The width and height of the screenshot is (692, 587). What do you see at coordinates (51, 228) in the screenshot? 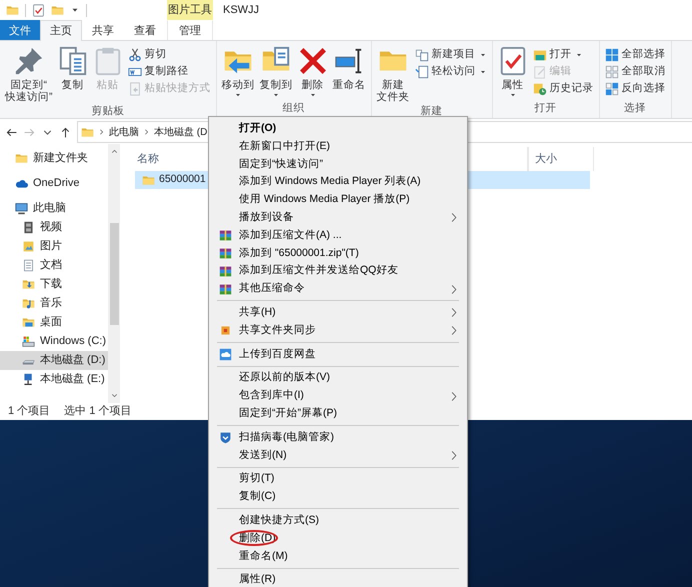
I see `nav-item-label: 视频` at bounding box center [51, 228].